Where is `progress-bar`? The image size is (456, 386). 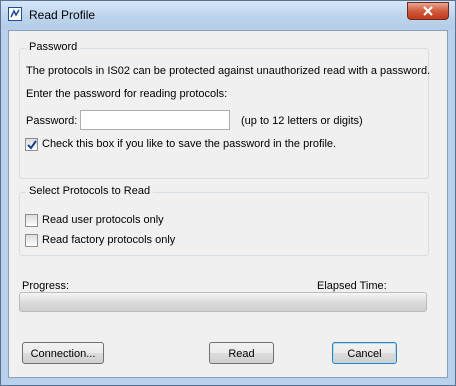
progress-bar is located at coordinates (223, 302).